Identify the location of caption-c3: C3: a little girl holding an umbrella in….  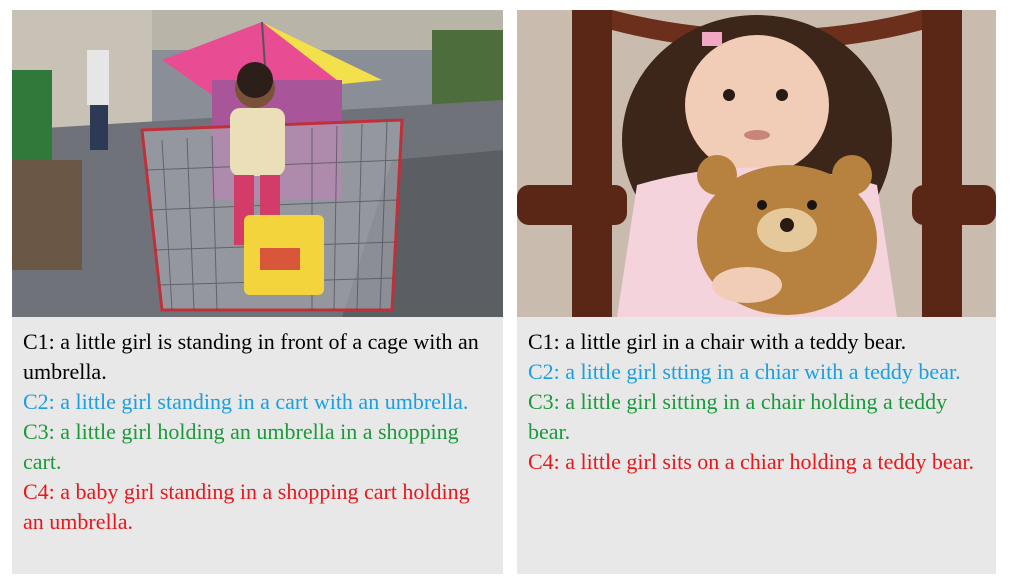
(241, 446).